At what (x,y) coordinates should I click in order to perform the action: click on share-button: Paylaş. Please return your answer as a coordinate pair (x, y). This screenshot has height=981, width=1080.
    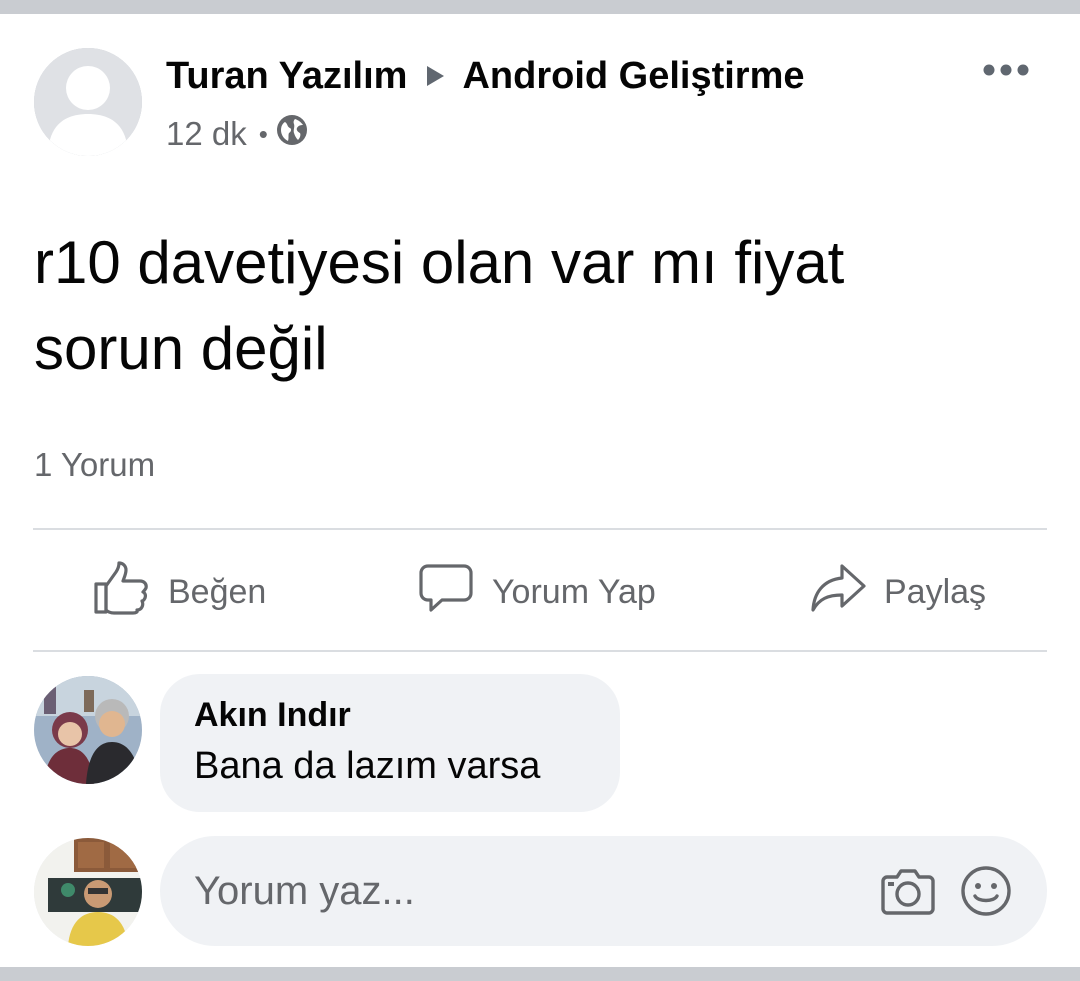
    Looking at the image, I should click on (898, 592).